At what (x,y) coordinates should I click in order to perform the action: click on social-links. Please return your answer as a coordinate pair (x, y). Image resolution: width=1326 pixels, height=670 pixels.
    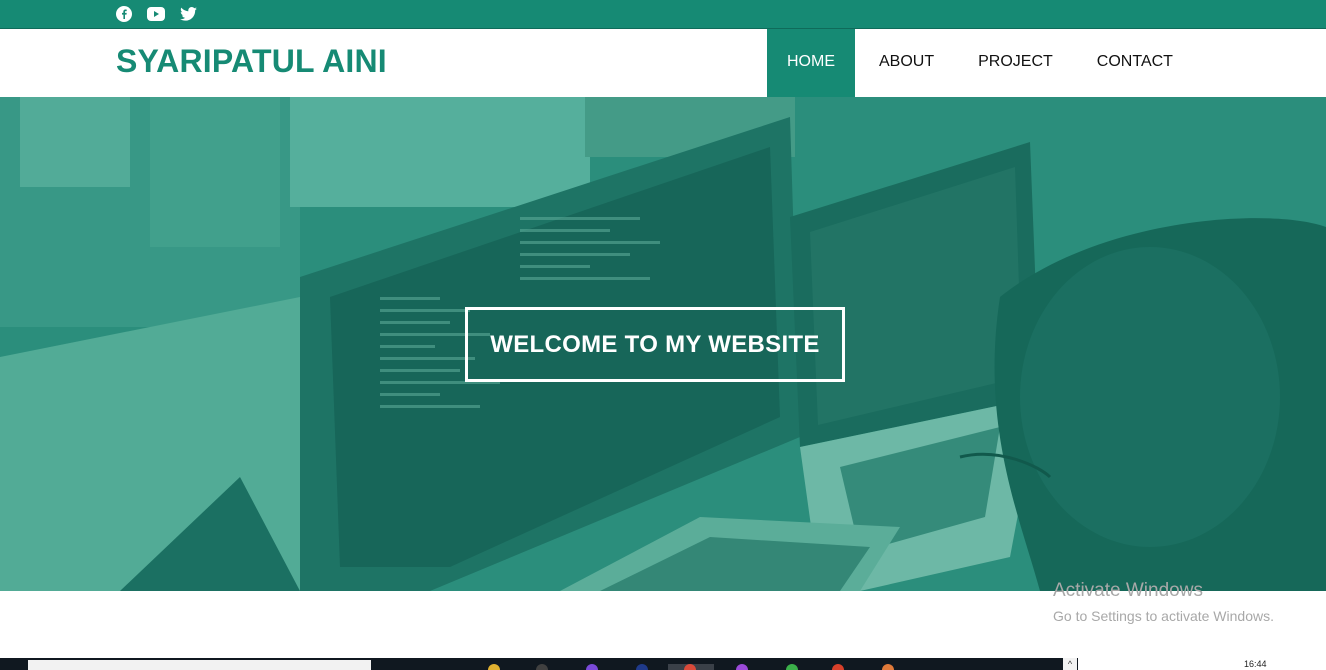
    Looking at the image, I should click on (156, 14).